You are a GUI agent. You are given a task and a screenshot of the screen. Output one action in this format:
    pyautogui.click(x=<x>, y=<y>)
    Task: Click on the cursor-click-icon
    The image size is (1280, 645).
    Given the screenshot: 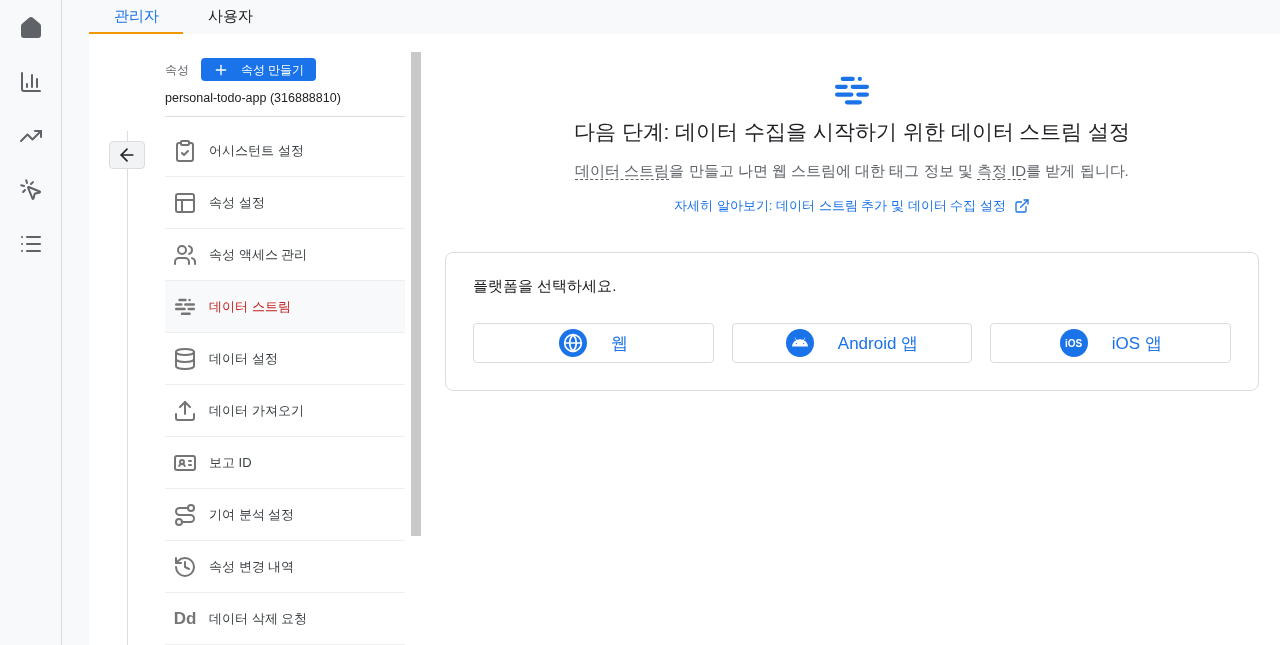 What is the action you would take?
    pyautogui.click(x=30, y=190)
    